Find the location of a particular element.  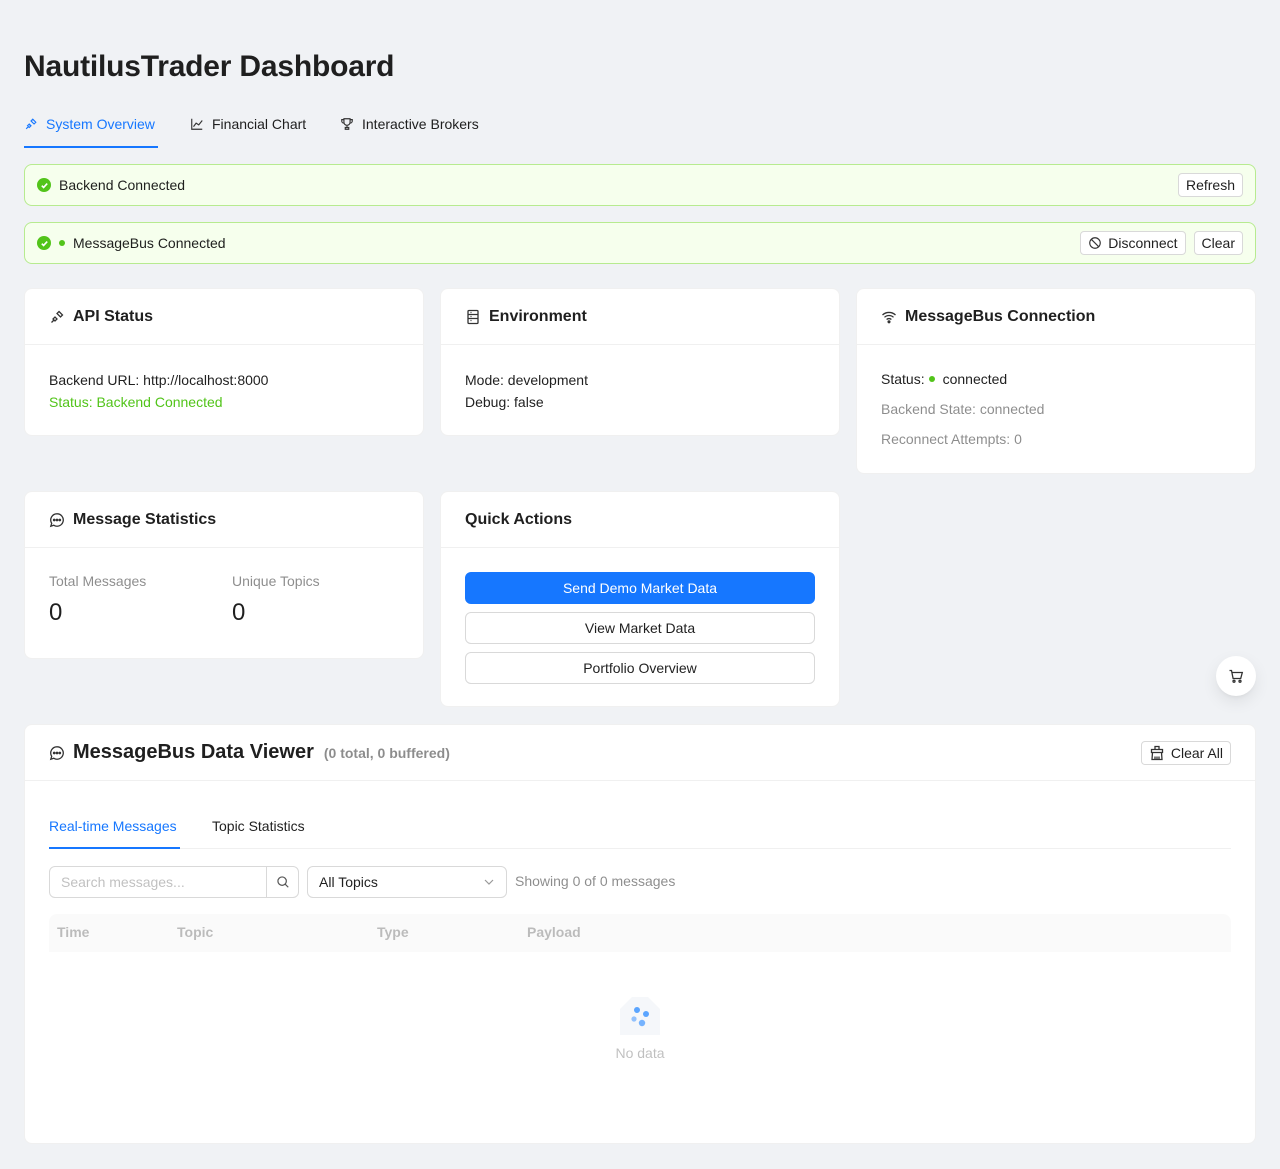

empty-data-icon is located at coordinates (640, 1016).